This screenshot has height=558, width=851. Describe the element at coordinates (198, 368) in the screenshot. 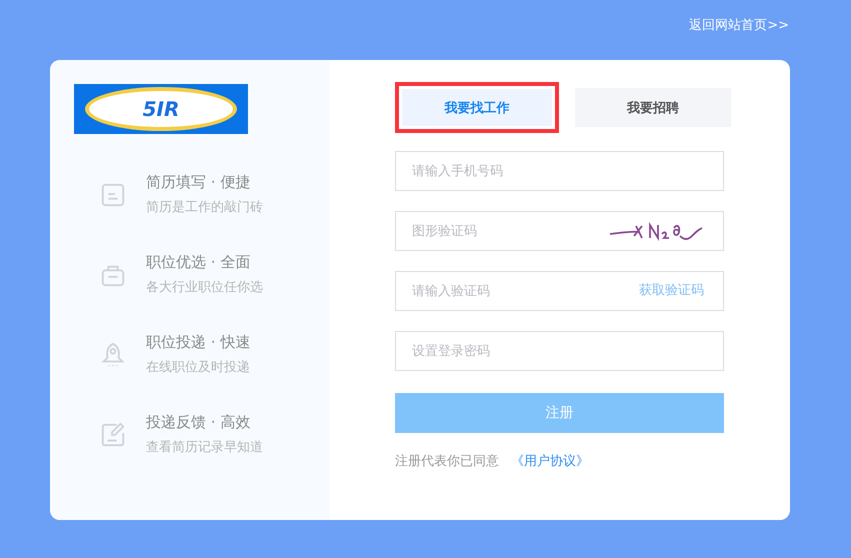

I see `feature-description: 在线职位及时投递` at that location.